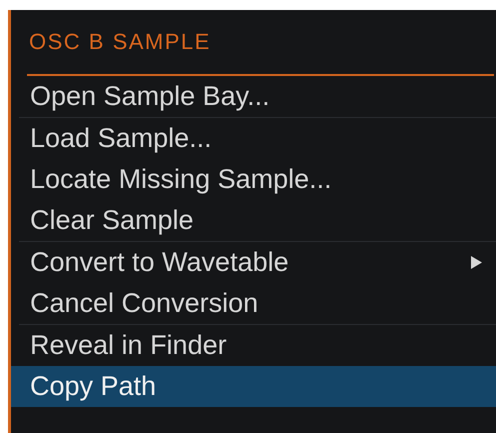 The height and width of the screenshot is (433, 496). What do you see at coordinates (253, 386) in the screenshot?
I see `menu-item: Copy Path` at bounding box center [253, 386].